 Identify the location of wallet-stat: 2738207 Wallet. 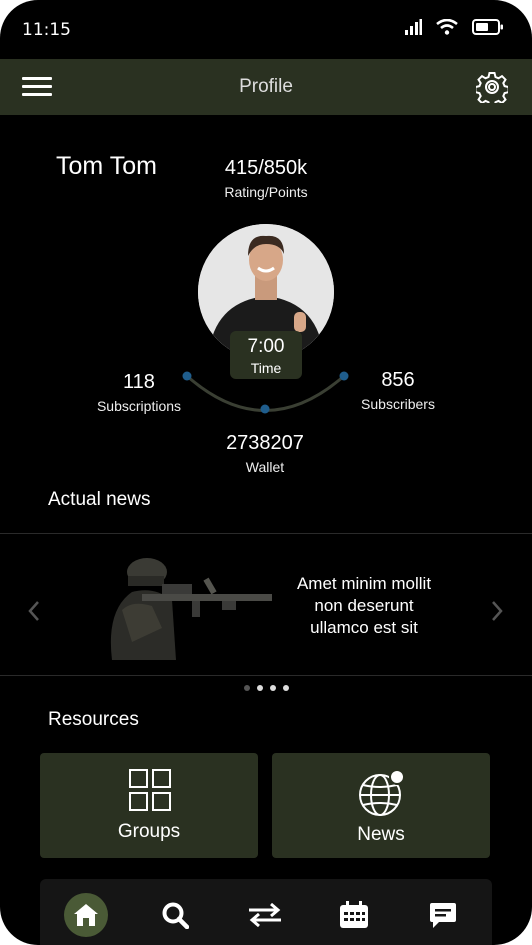
(265, 453).